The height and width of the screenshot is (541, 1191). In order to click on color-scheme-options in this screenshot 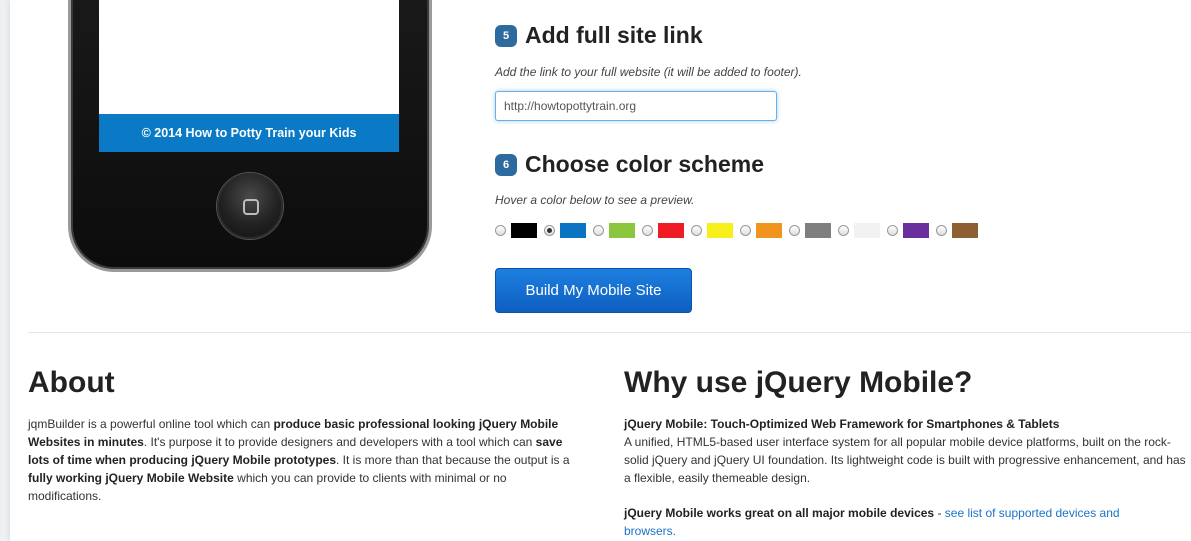, I will do `click(740, 230)`.